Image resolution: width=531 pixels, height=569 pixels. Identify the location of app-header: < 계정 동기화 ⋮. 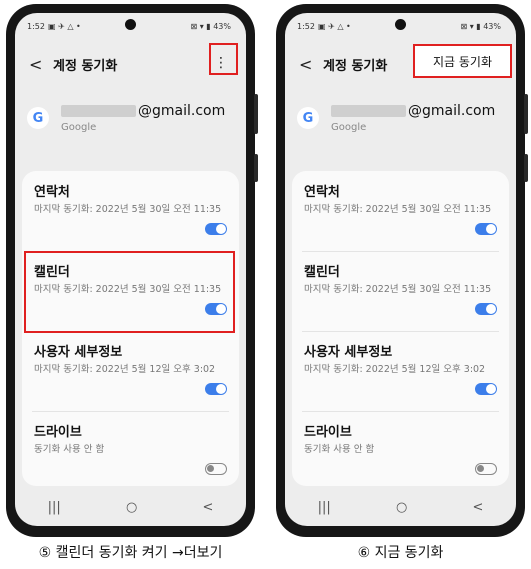
(130, 61).